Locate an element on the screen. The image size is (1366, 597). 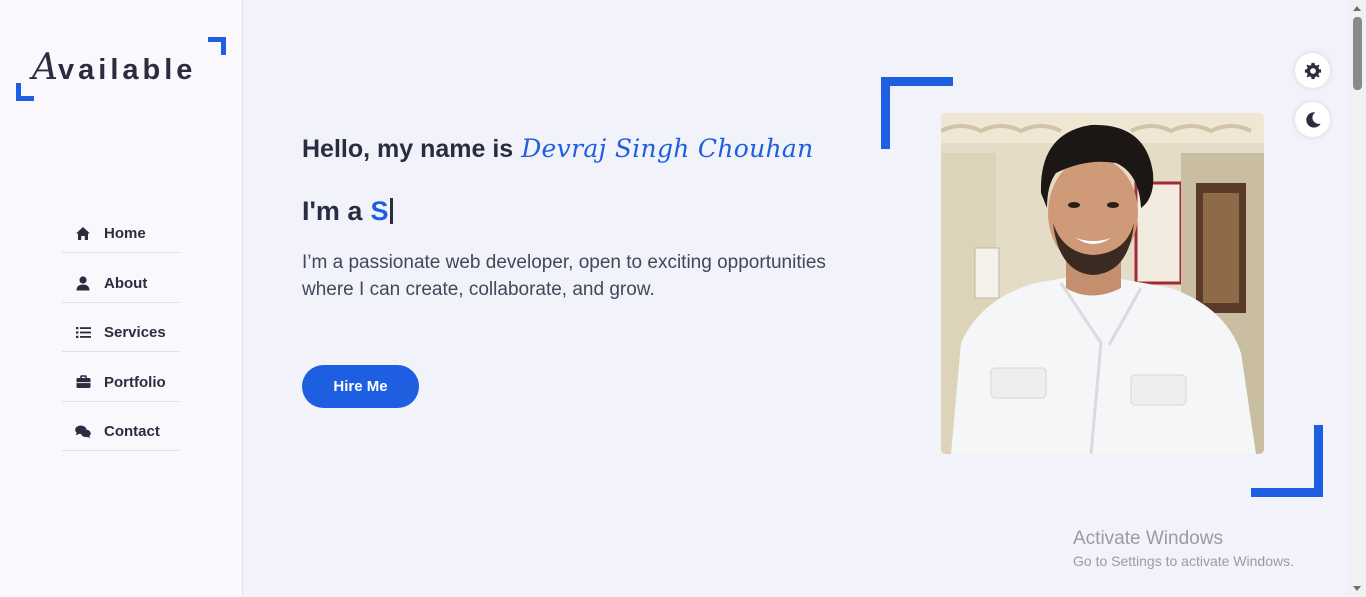
logo-first-letter: A is located at coordinates (45, 67).